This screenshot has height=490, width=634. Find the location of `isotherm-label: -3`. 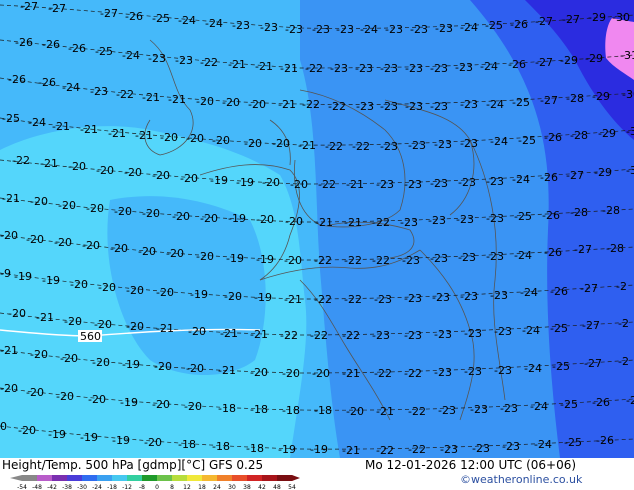

isotherm-label: -3 is located at coordinates (630, 131).